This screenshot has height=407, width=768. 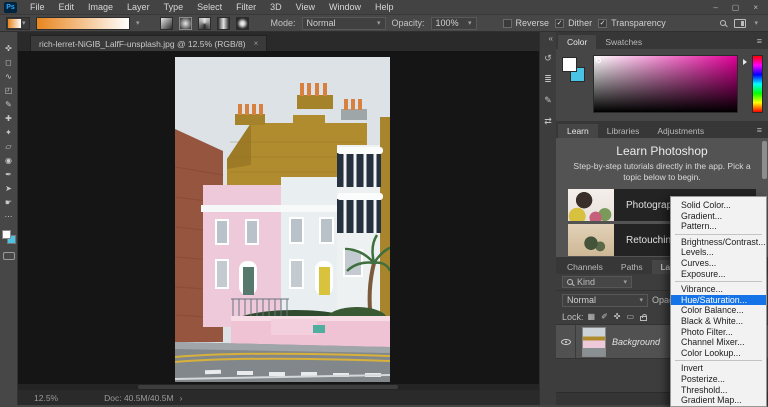 What do you see at coordinates (37, 7) in the screenshot?
I see `menu-file: File` at bounding box center [37, 7].